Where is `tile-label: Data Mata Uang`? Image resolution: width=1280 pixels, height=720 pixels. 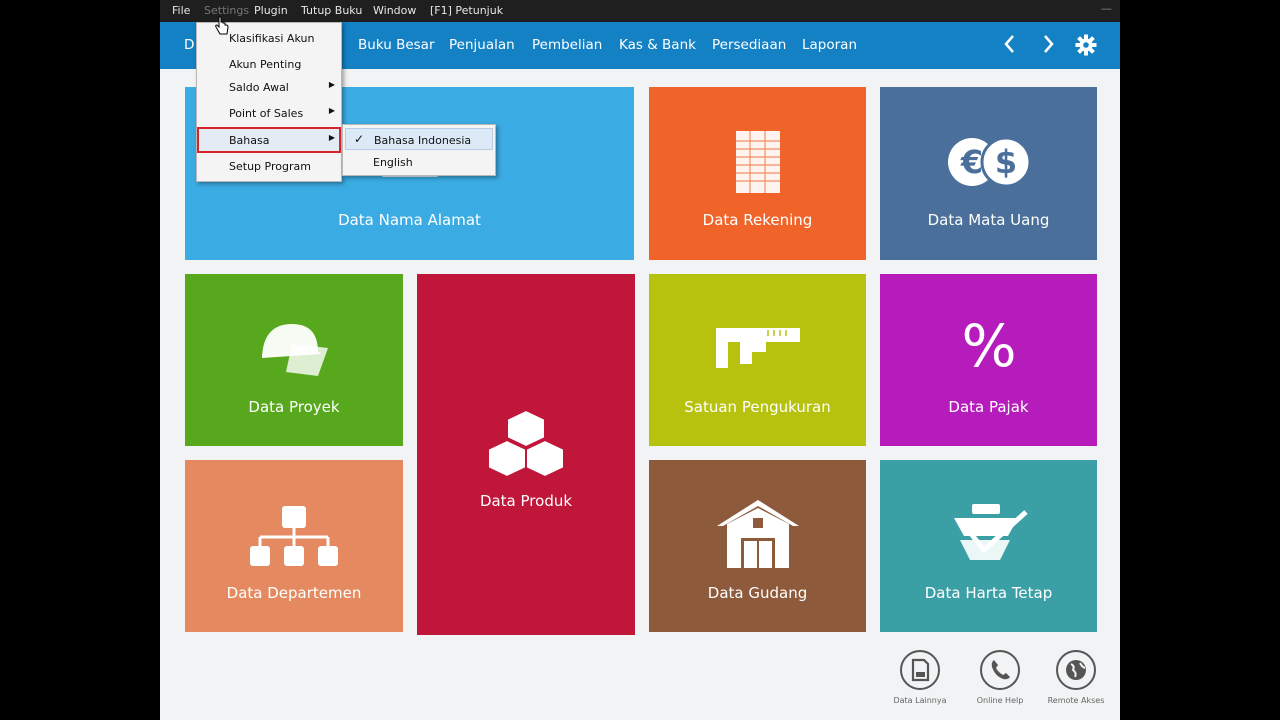
tile-label: Data Mata Uang is located at coordinates (988, 220).